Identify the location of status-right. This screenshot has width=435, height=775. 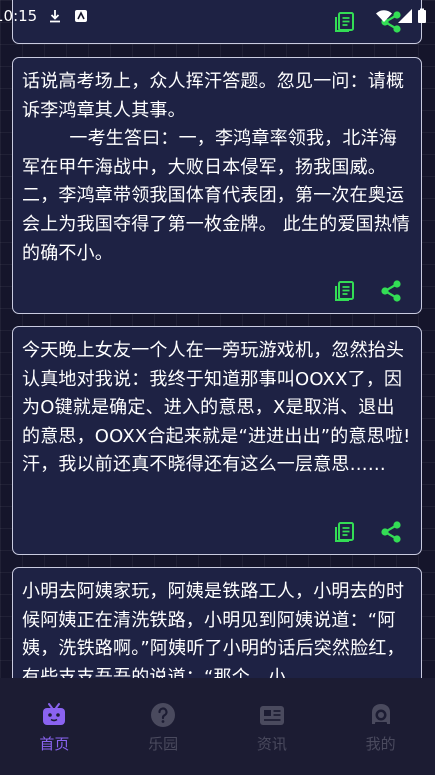
(401, 16).